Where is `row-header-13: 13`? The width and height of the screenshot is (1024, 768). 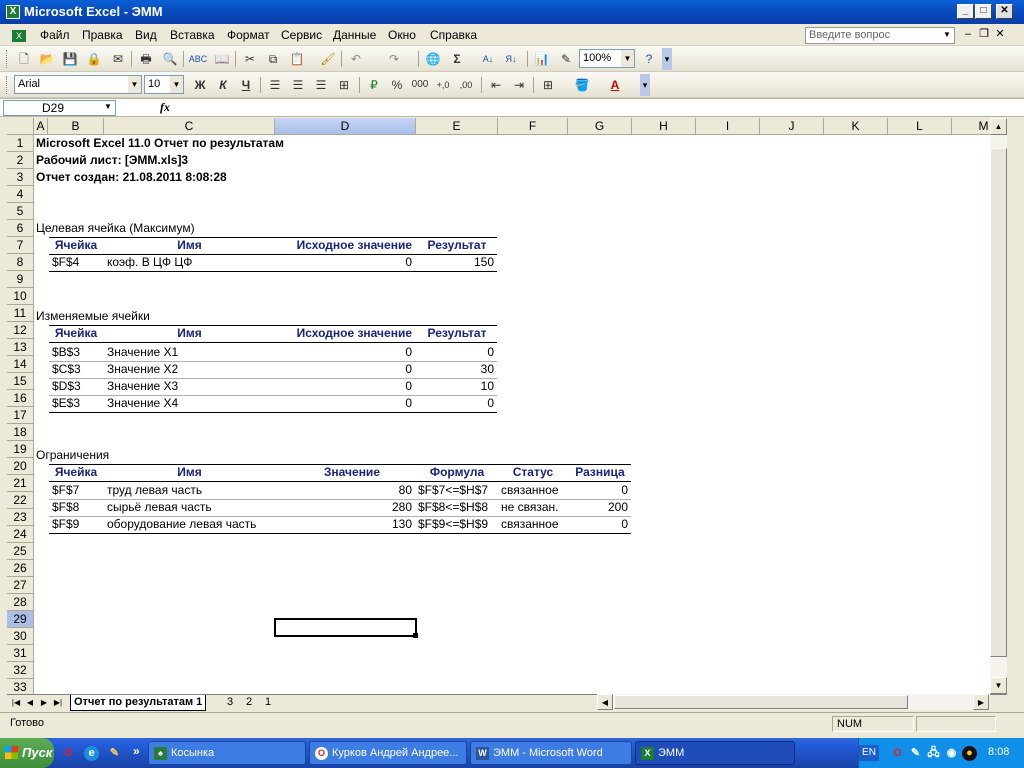 row-header-13: 13 is located at coordinates (20, 347).